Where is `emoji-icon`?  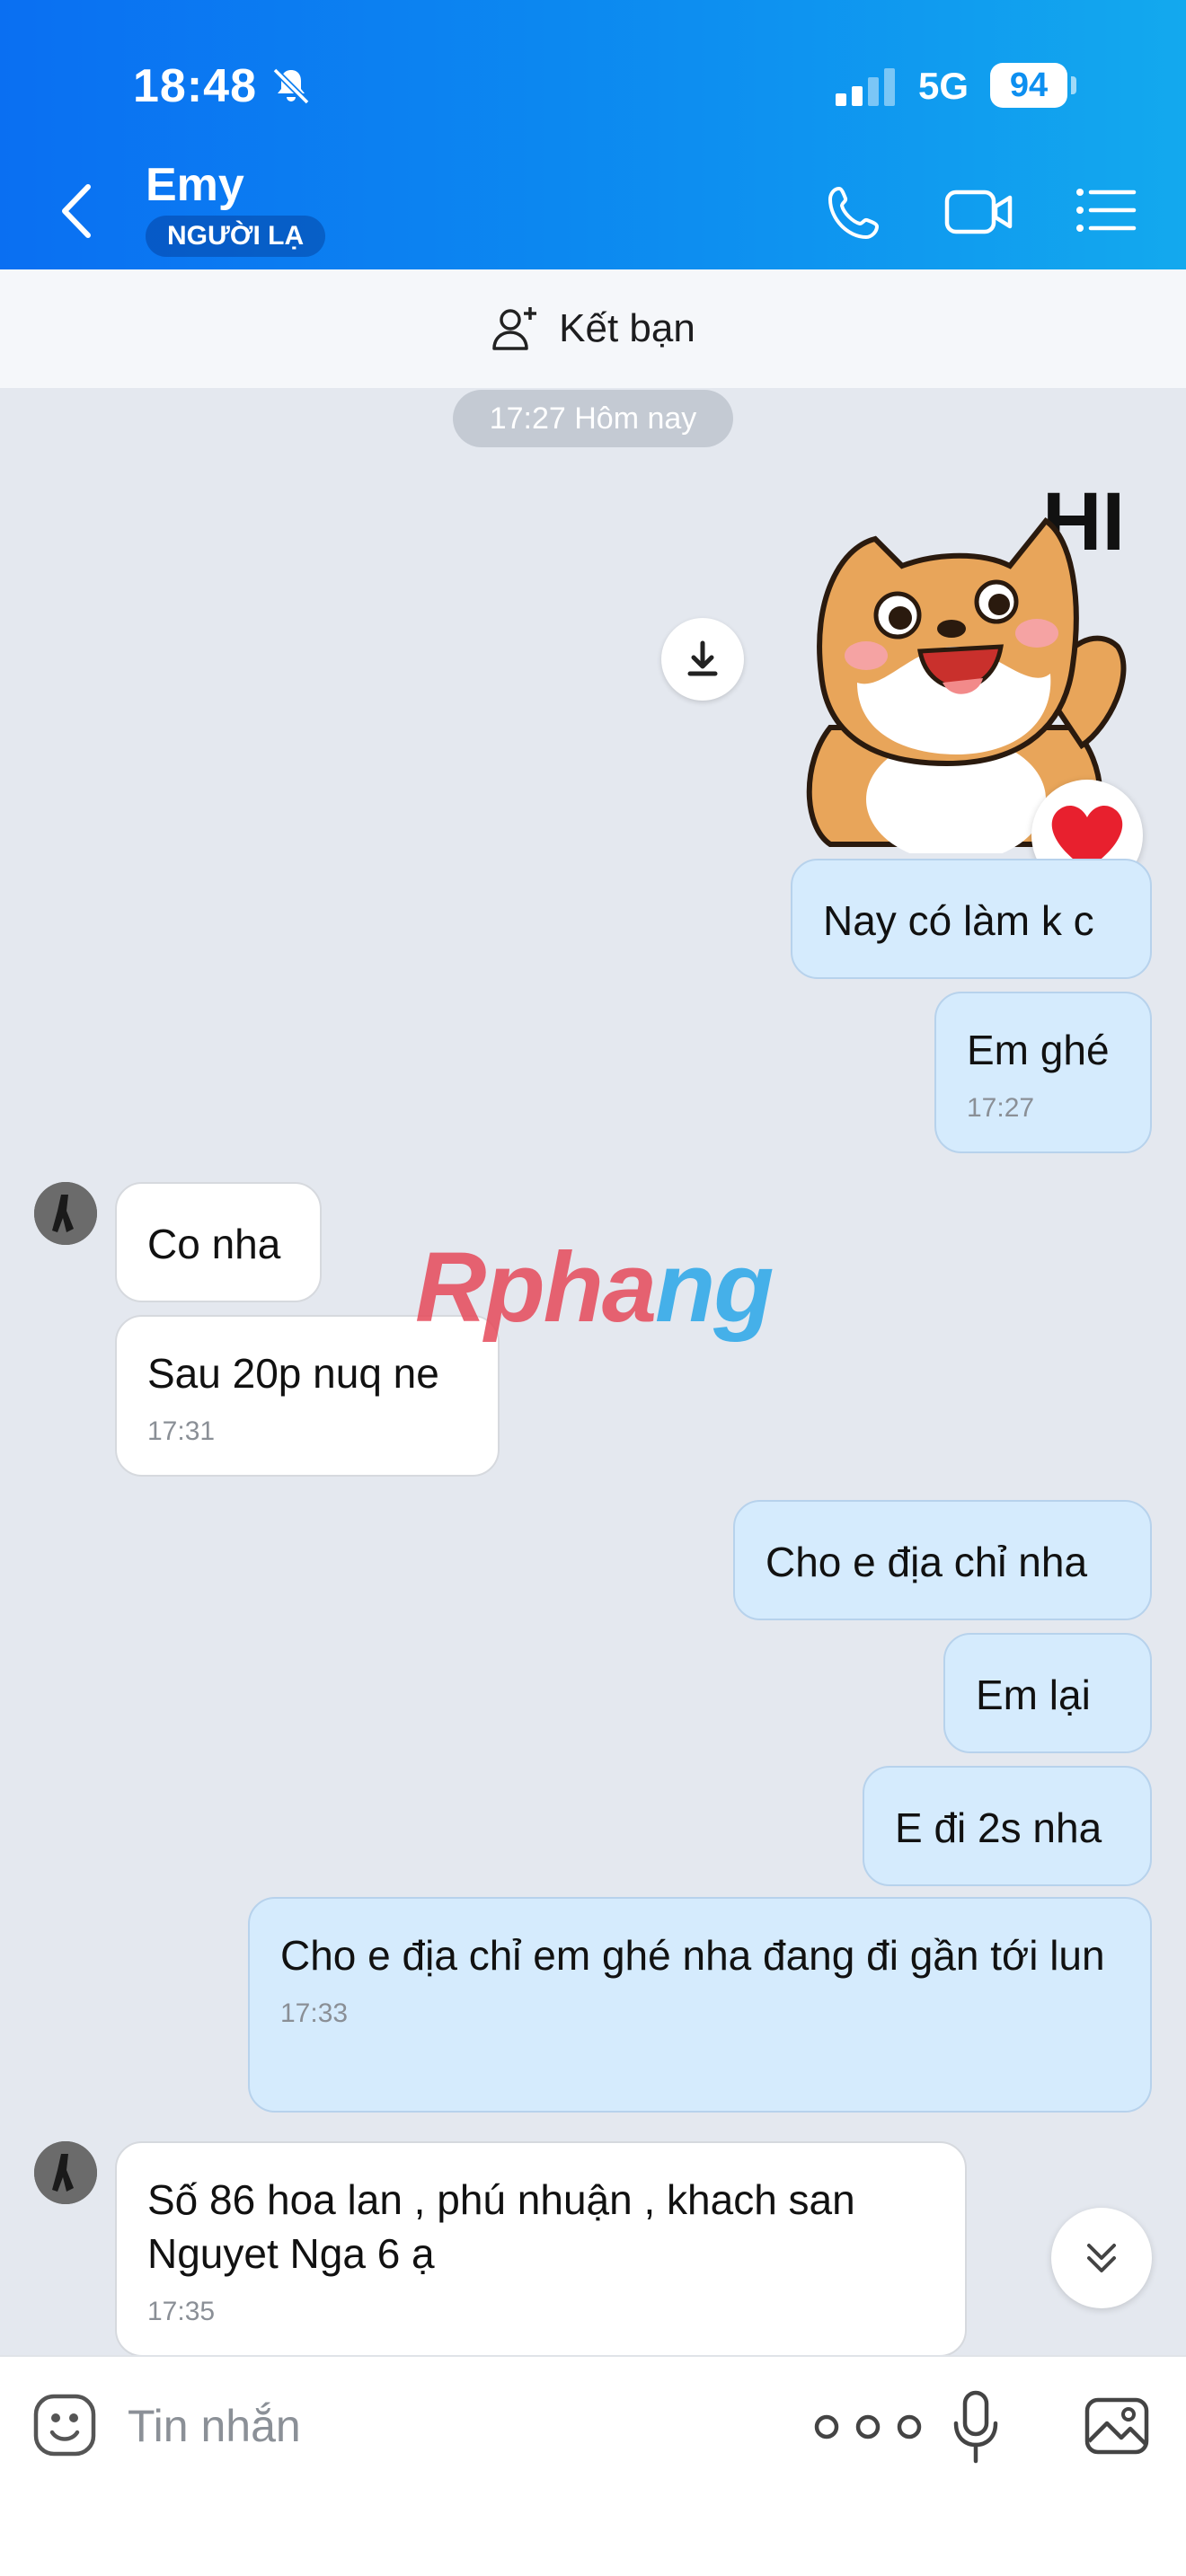 emoji-icon is located at coordinates (64, 2425).